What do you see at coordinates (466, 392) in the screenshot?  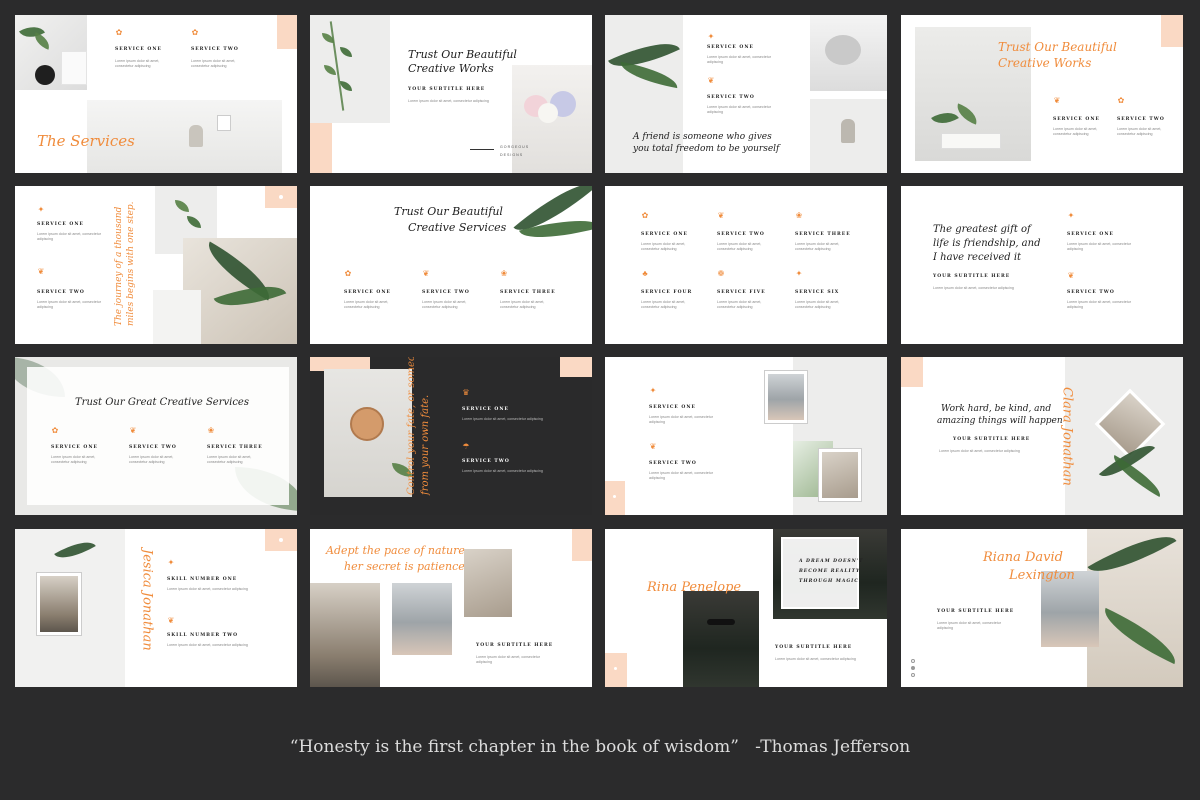 I see `crown-icon: ♛` at bounding box center [466, 392].